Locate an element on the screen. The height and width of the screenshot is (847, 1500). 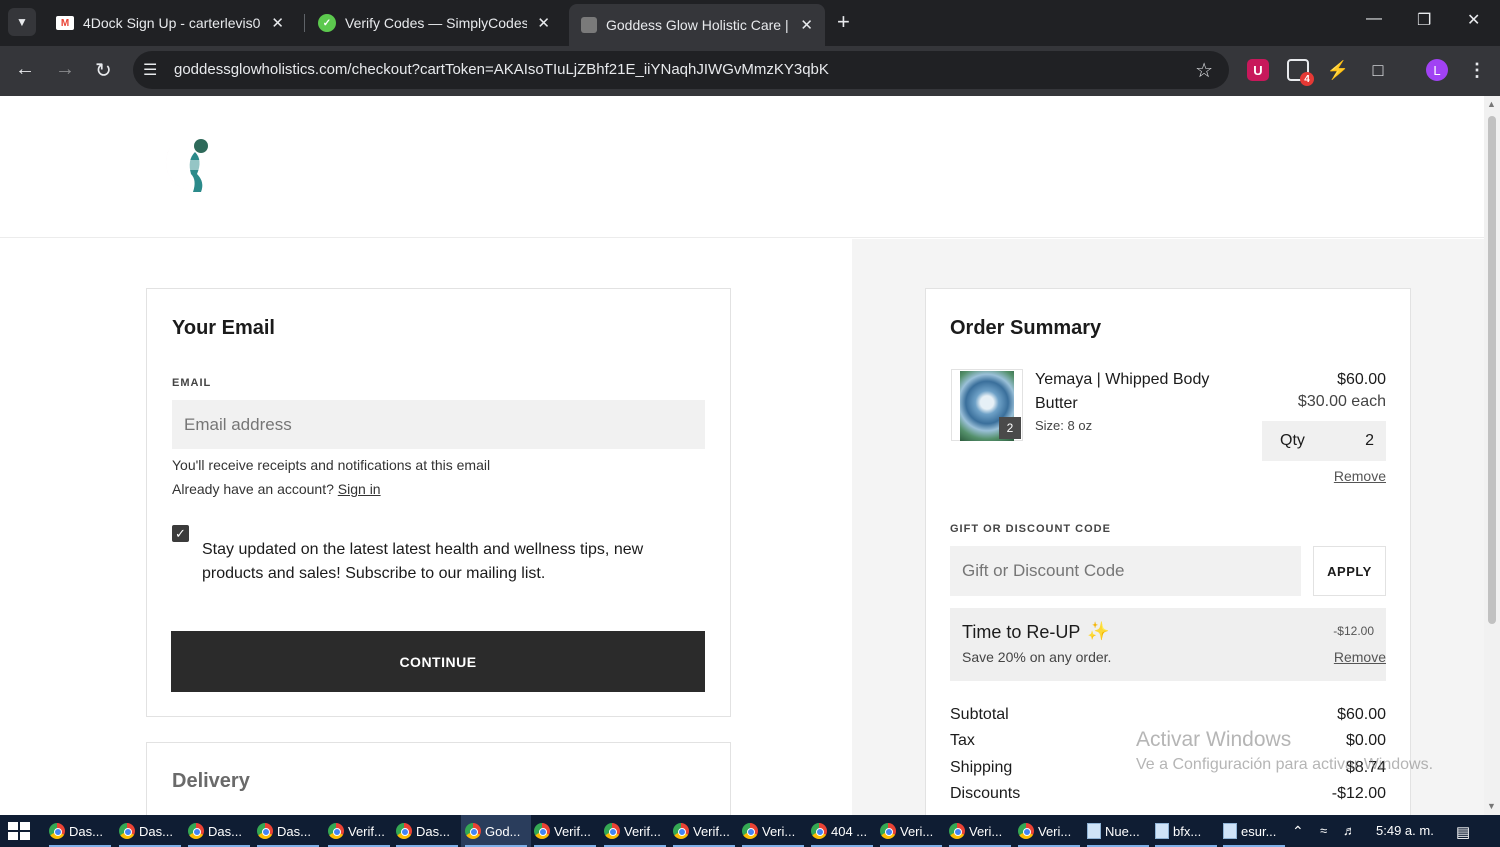
email-section-title: Your Email is located at coordinates (223, 328).